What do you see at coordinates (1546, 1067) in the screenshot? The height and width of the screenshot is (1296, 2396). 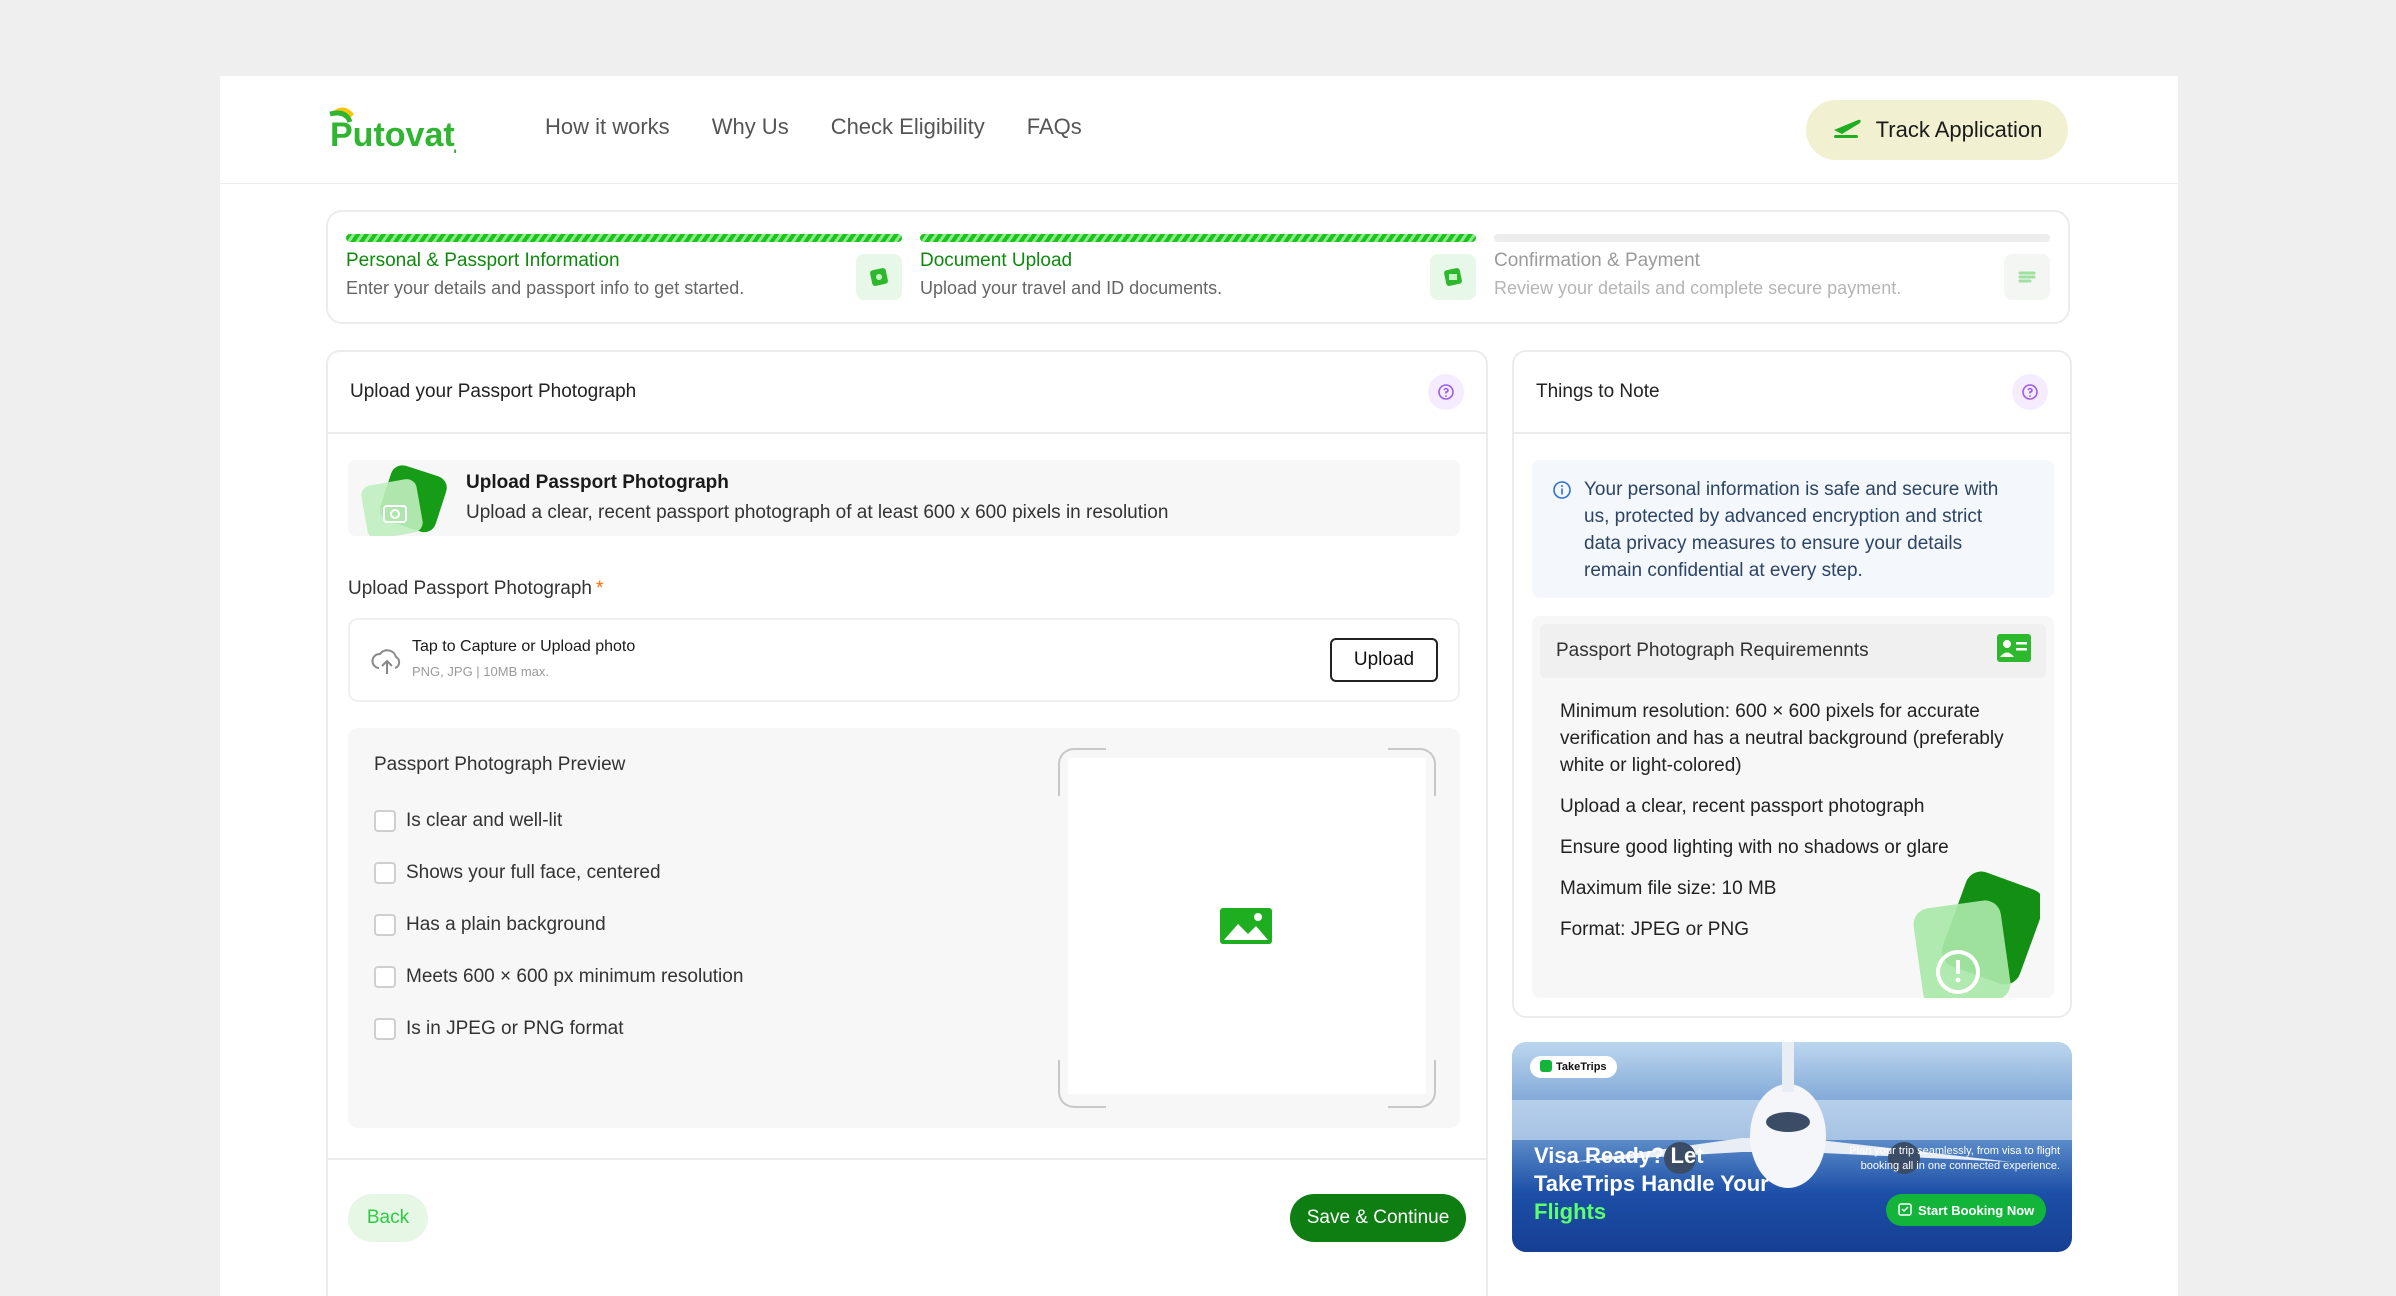 I see `taketrips-logo-icon` at bounding box center [1546, 1067].